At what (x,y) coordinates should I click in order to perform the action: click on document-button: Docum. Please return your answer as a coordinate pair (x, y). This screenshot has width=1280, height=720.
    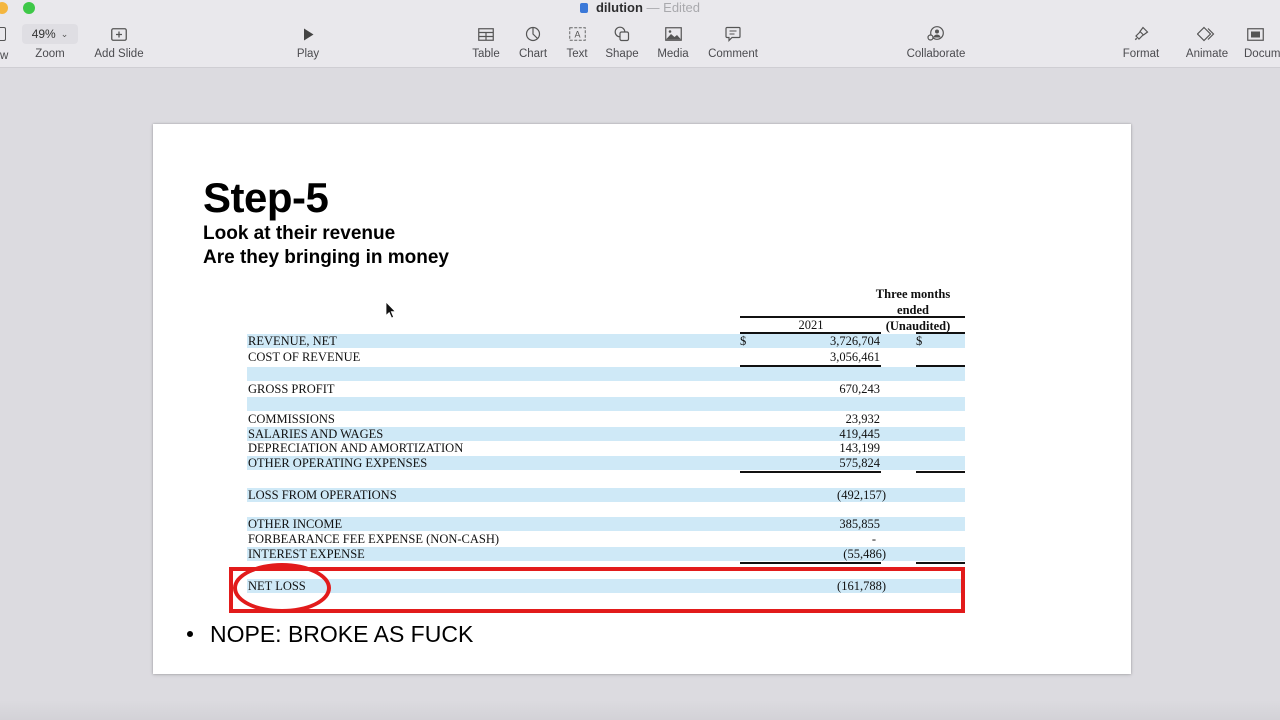
    Looking at the image, I should click on (1262, 42).